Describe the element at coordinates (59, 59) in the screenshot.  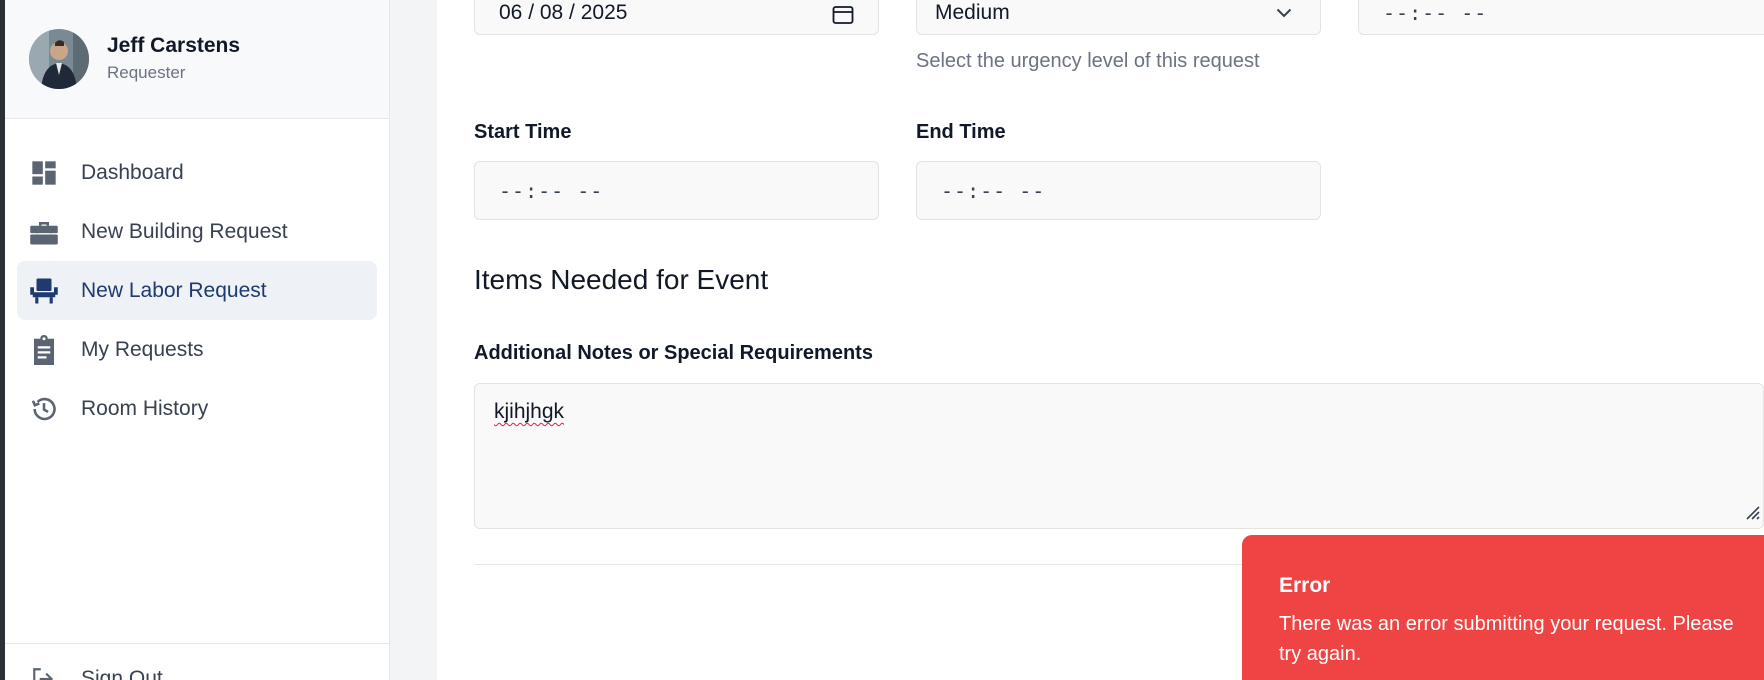
I see `avatar` at that location.